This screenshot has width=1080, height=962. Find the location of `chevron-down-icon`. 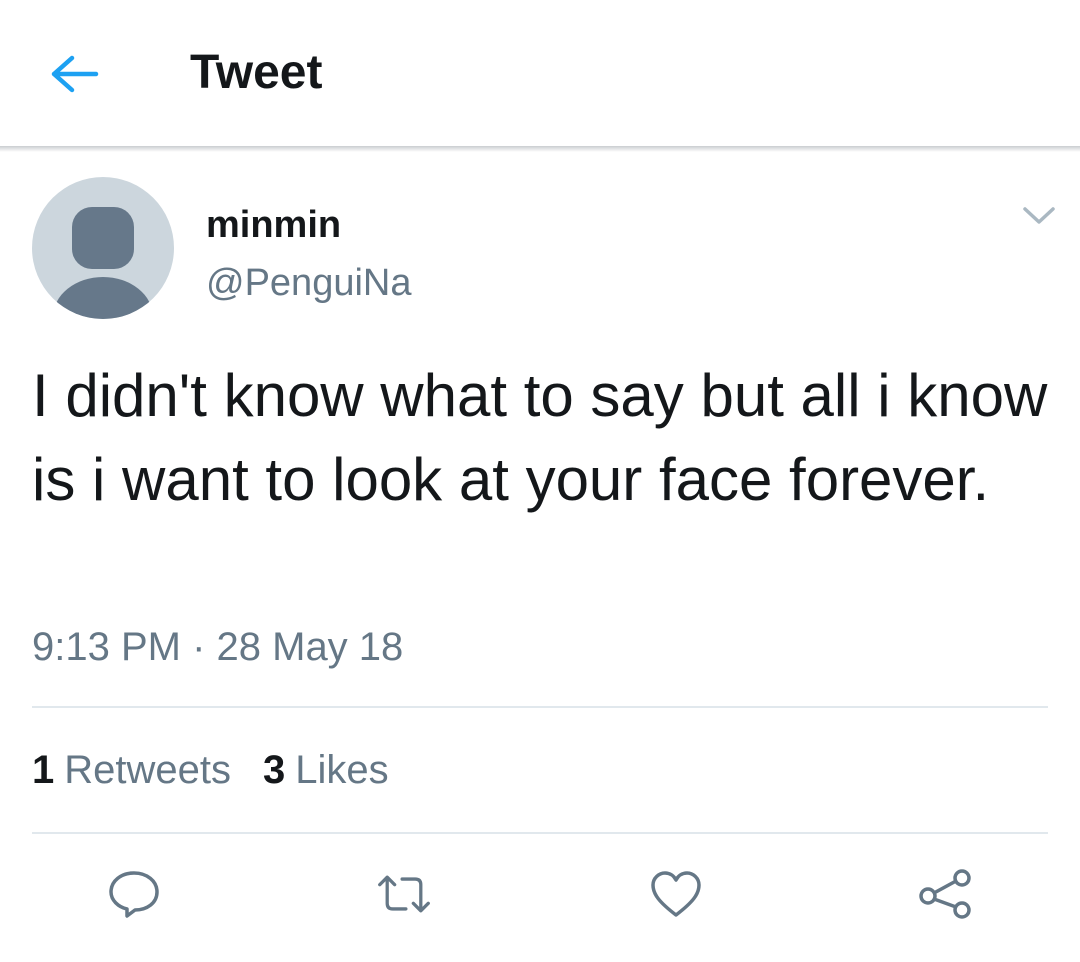

chevron-down-icon is located at coordinates (1039, 215).